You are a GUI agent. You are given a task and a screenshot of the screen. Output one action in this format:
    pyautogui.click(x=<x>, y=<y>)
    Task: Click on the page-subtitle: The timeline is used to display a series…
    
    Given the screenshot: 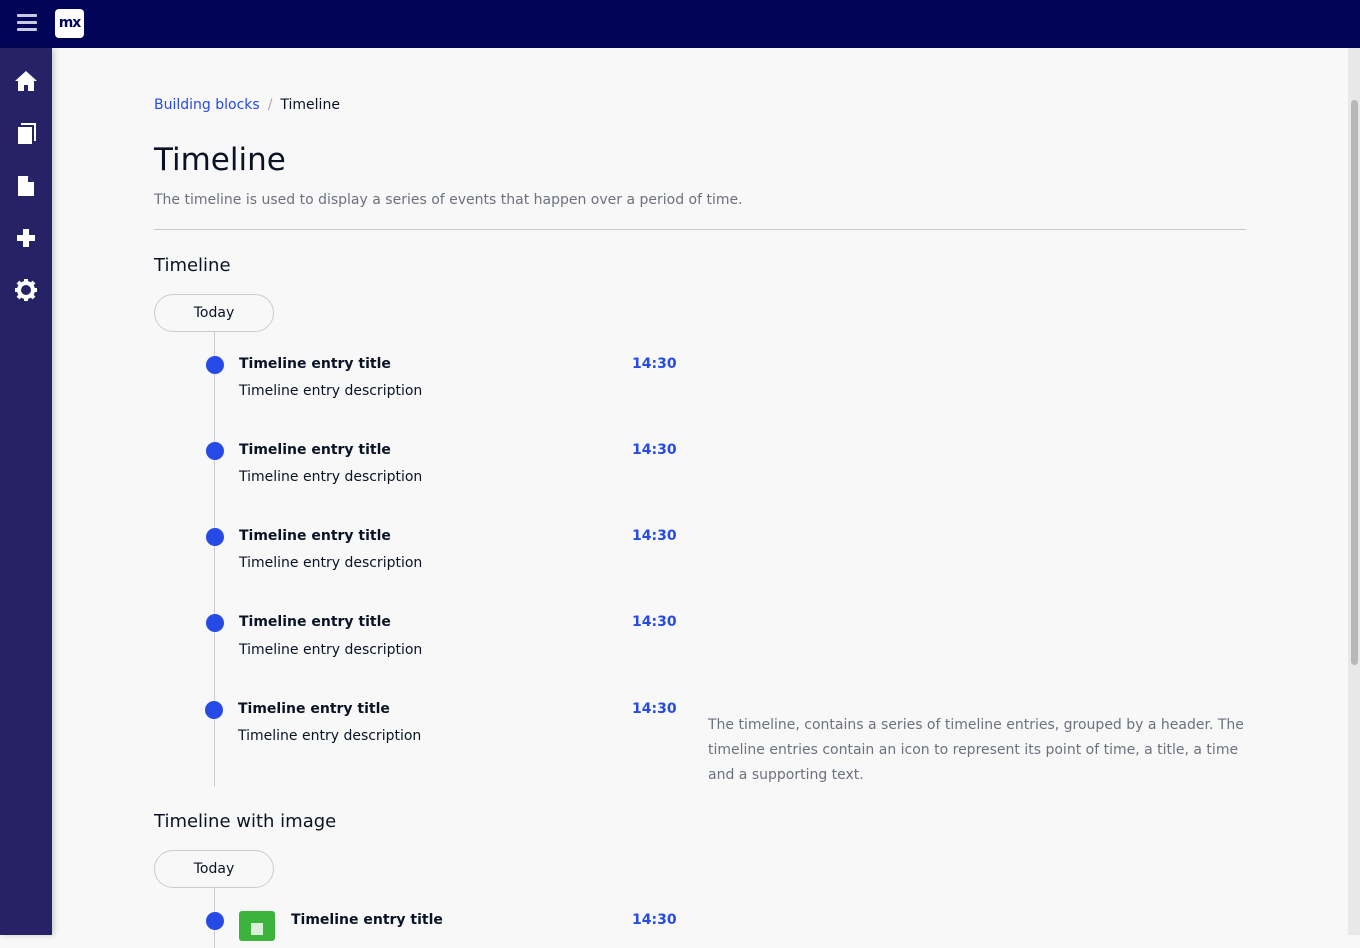 What is the action you would take?
    pyautogui.click(x=448, y=200)
    